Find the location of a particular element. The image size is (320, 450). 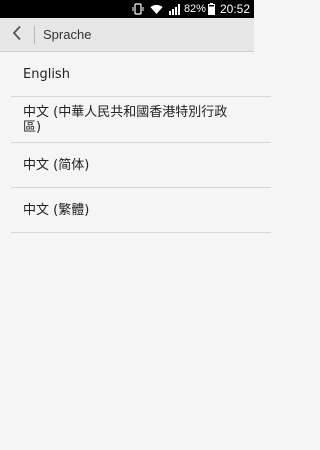

page-title: Sprache is located at coordinates (67, 34).